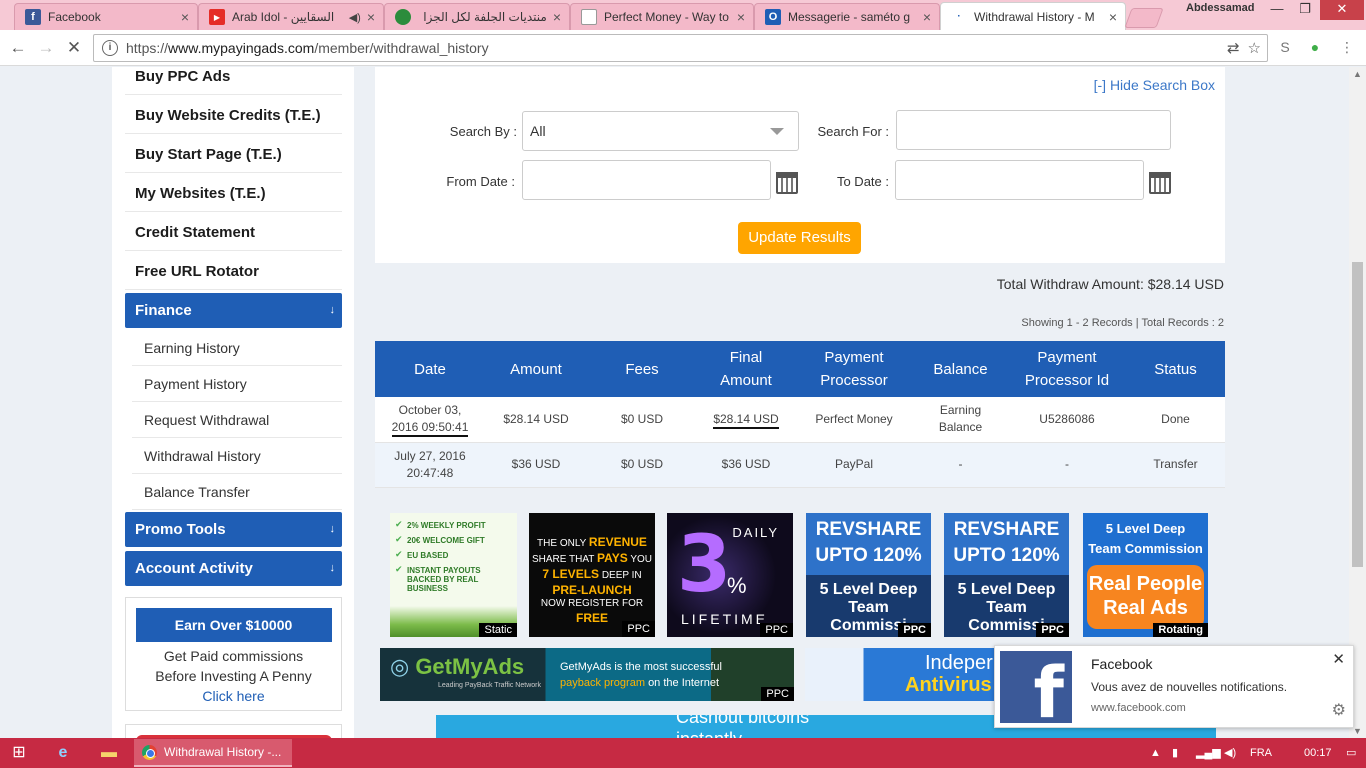 The height and width of the screenshot is (768, 1366). I want to click on next-promo-box, so click(233, 731).